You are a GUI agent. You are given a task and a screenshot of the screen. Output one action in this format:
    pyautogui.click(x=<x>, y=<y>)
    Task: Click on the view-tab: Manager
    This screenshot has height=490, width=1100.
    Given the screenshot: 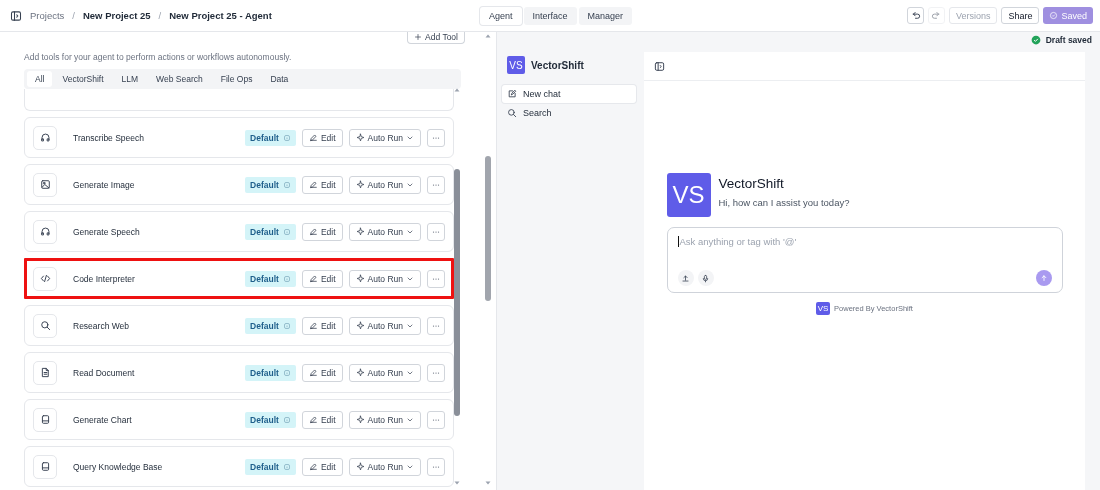 What is the action you would take?
    pyautogui.click(x=605, y=15)
    